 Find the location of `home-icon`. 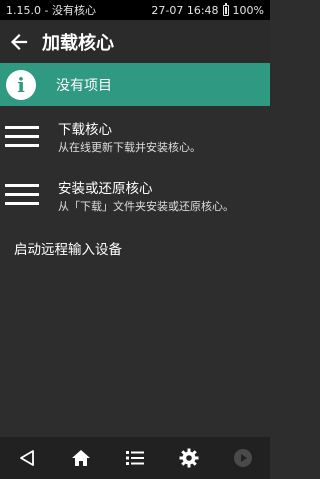

home-icon is located at coordinates (81, 458).